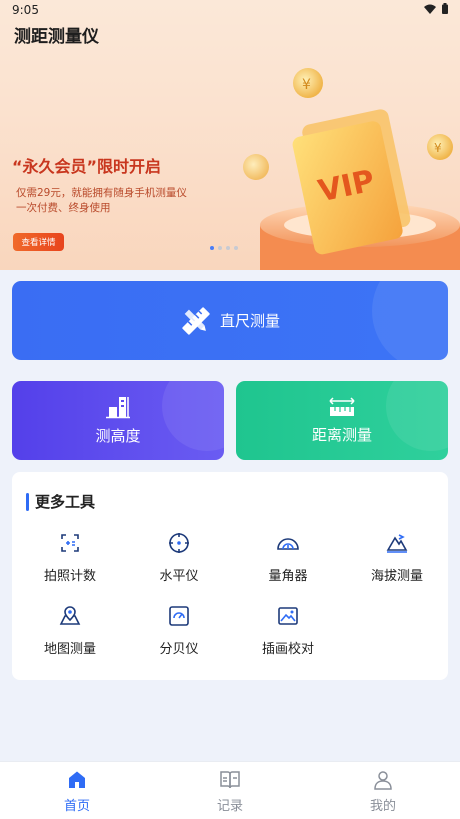  What do you see at coordinates (342, 420) in the screenshot?
I see `distance-measure-card: 距离测量` at bounding box center [342, 420].